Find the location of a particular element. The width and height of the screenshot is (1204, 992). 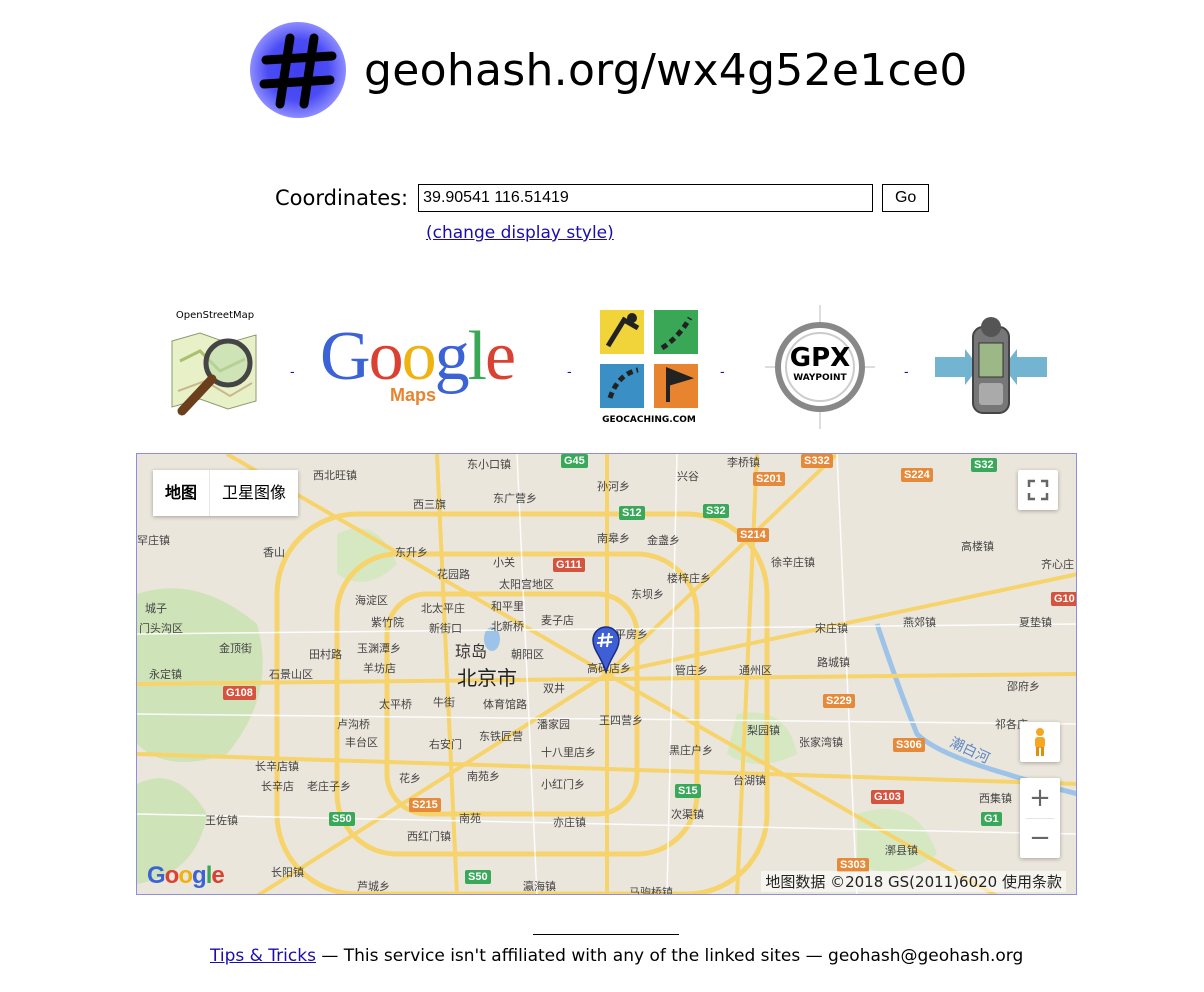

zoom-in-button: + is located at coordinates (1040, 798).